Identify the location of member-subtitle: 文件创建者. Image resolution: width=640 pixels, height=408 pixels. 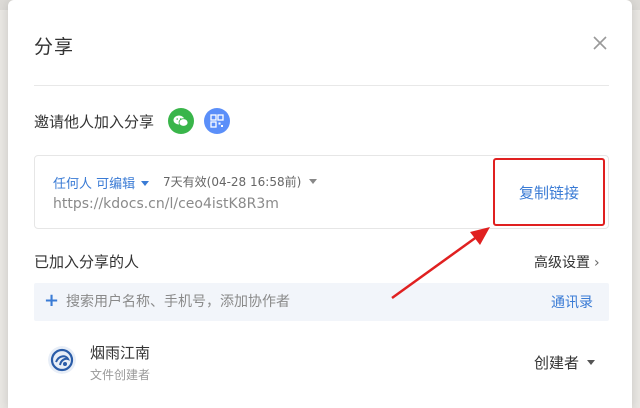
(120, 375).